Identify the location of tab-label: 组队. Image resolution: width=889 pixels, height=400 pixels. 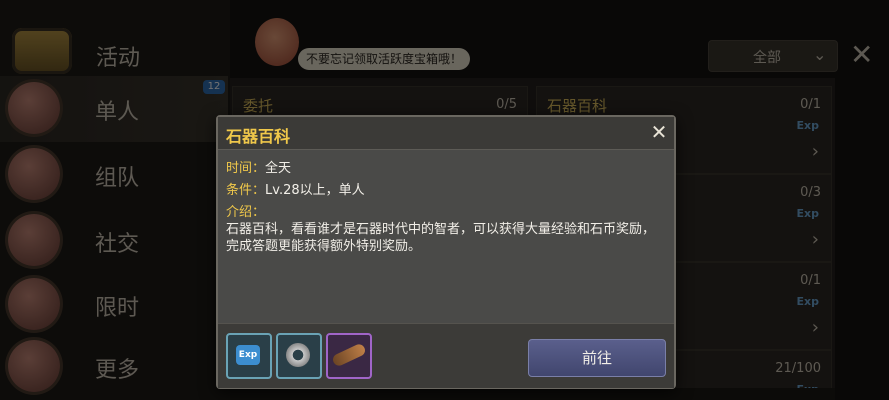
(117, 178).